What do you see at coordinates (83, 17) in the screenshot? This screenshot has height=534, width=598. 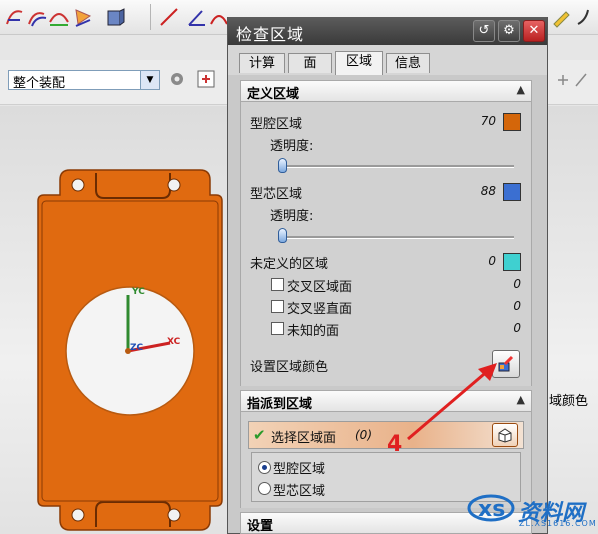 I see `project-curve-icon` at bounding box center [83, 17].